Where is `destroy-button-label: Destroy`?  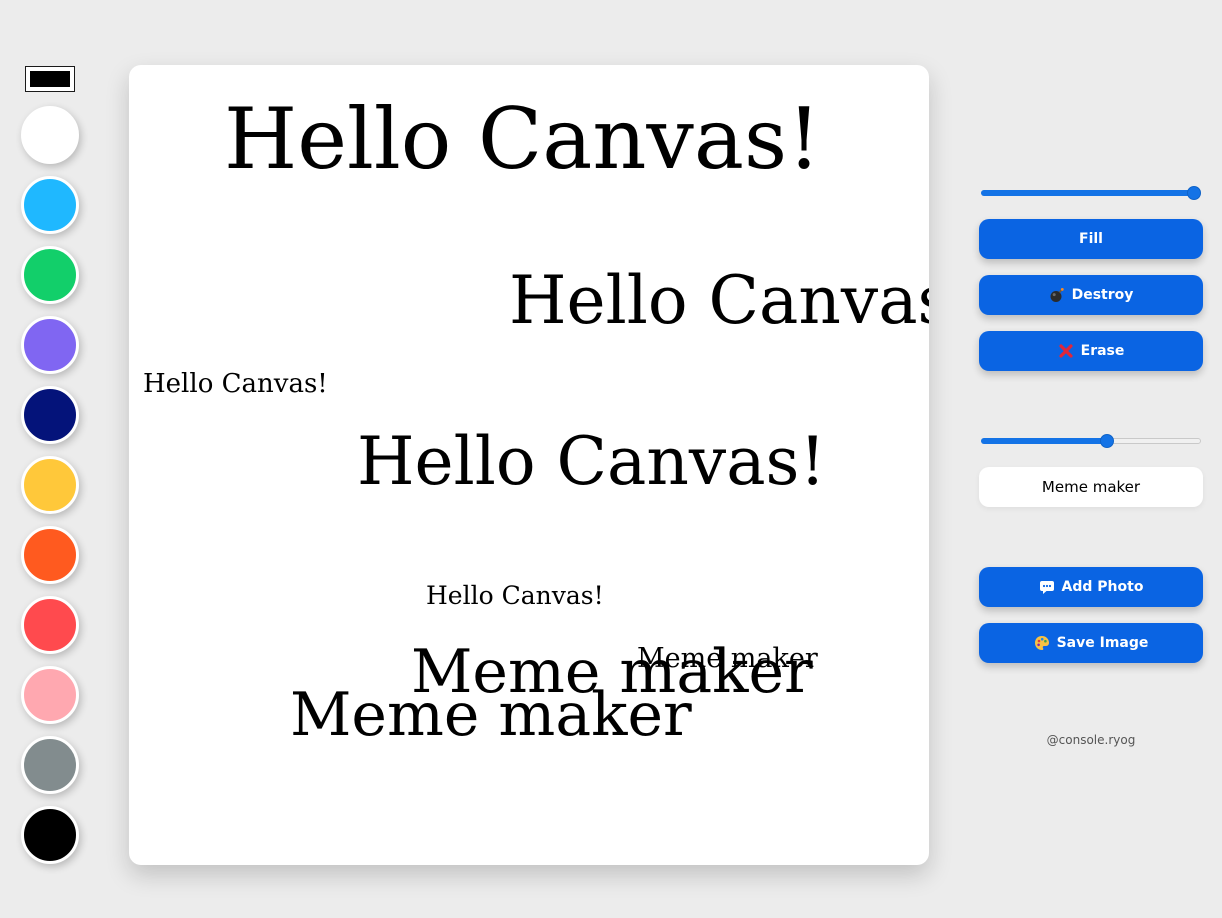
destroy-button-label: Destroy is located at coordinates (1102, 295).